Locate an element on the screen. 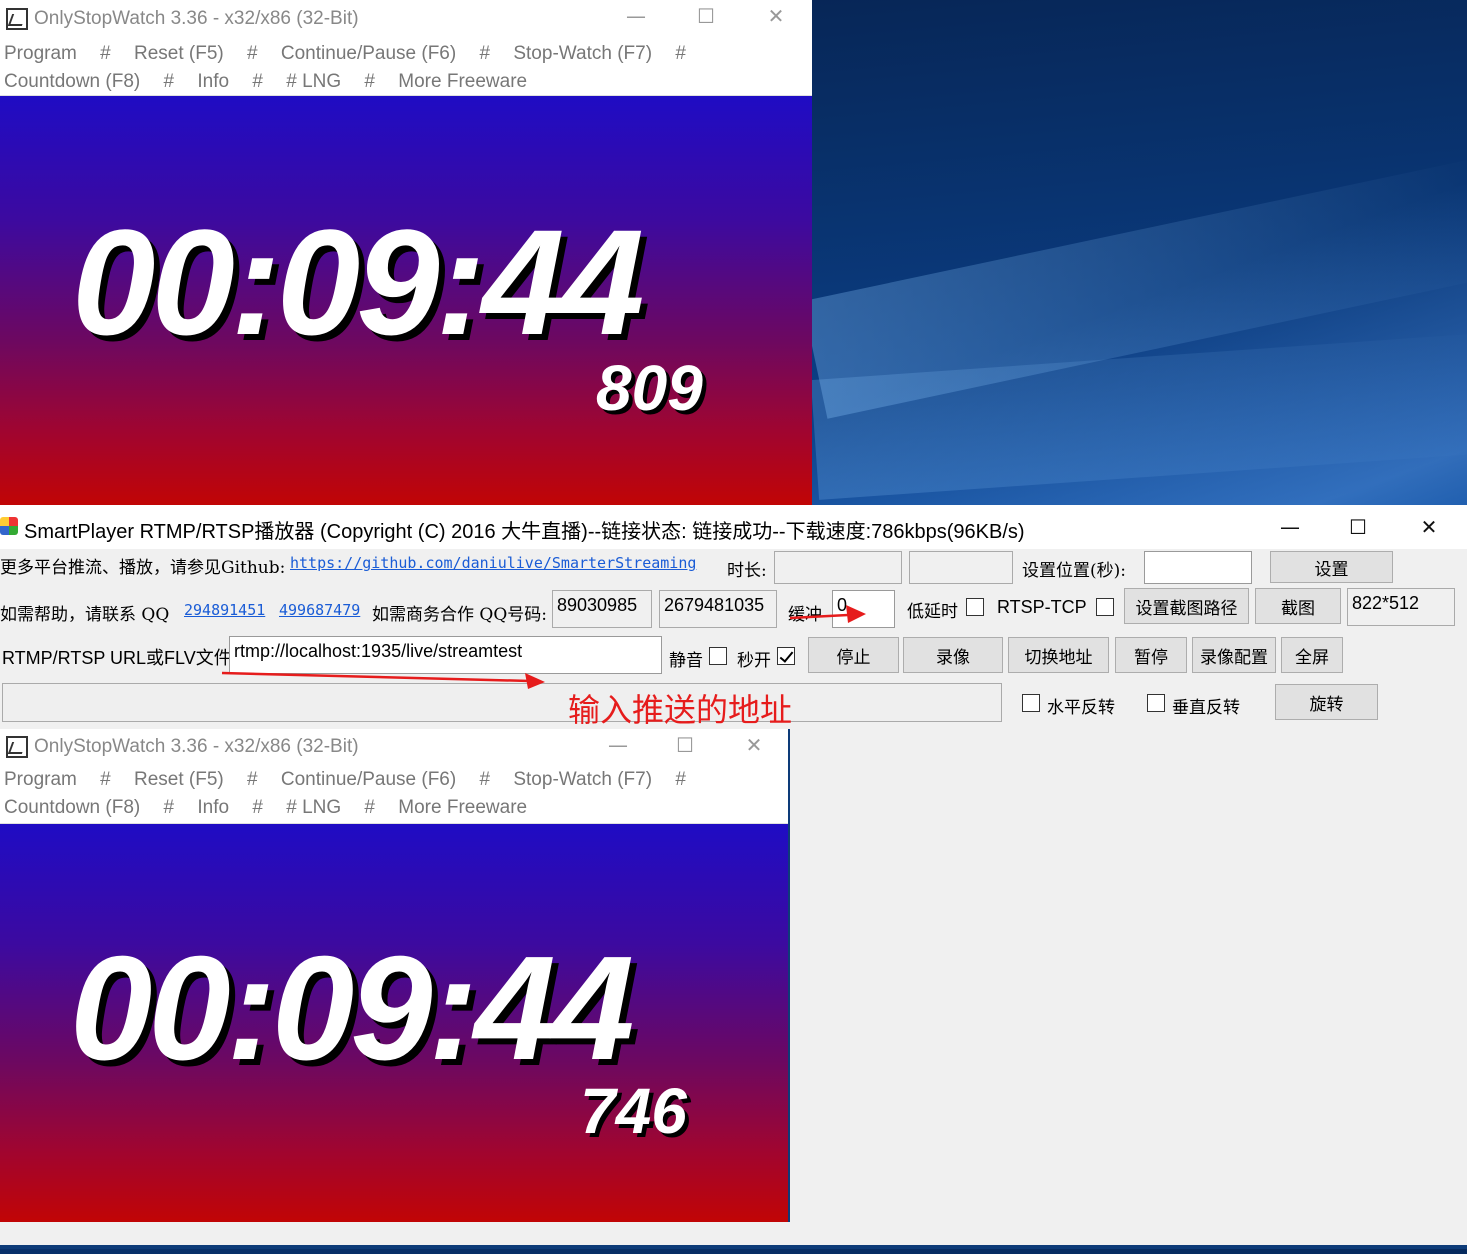 Image resolution: width=1467 pixels, height=1254 pixels. hflip-label: 水平反转 is located at coordinates (1081, 708).